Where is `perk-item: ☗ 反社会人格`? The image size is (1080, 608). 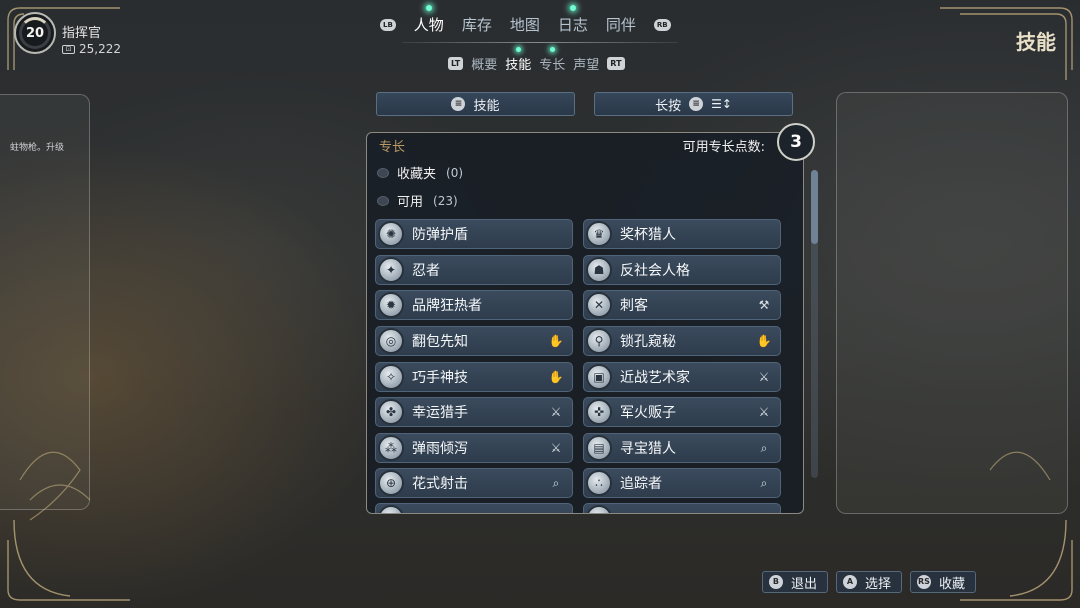 perk-item: ☗ 反社会人格 is located at coordinates (682, 270).